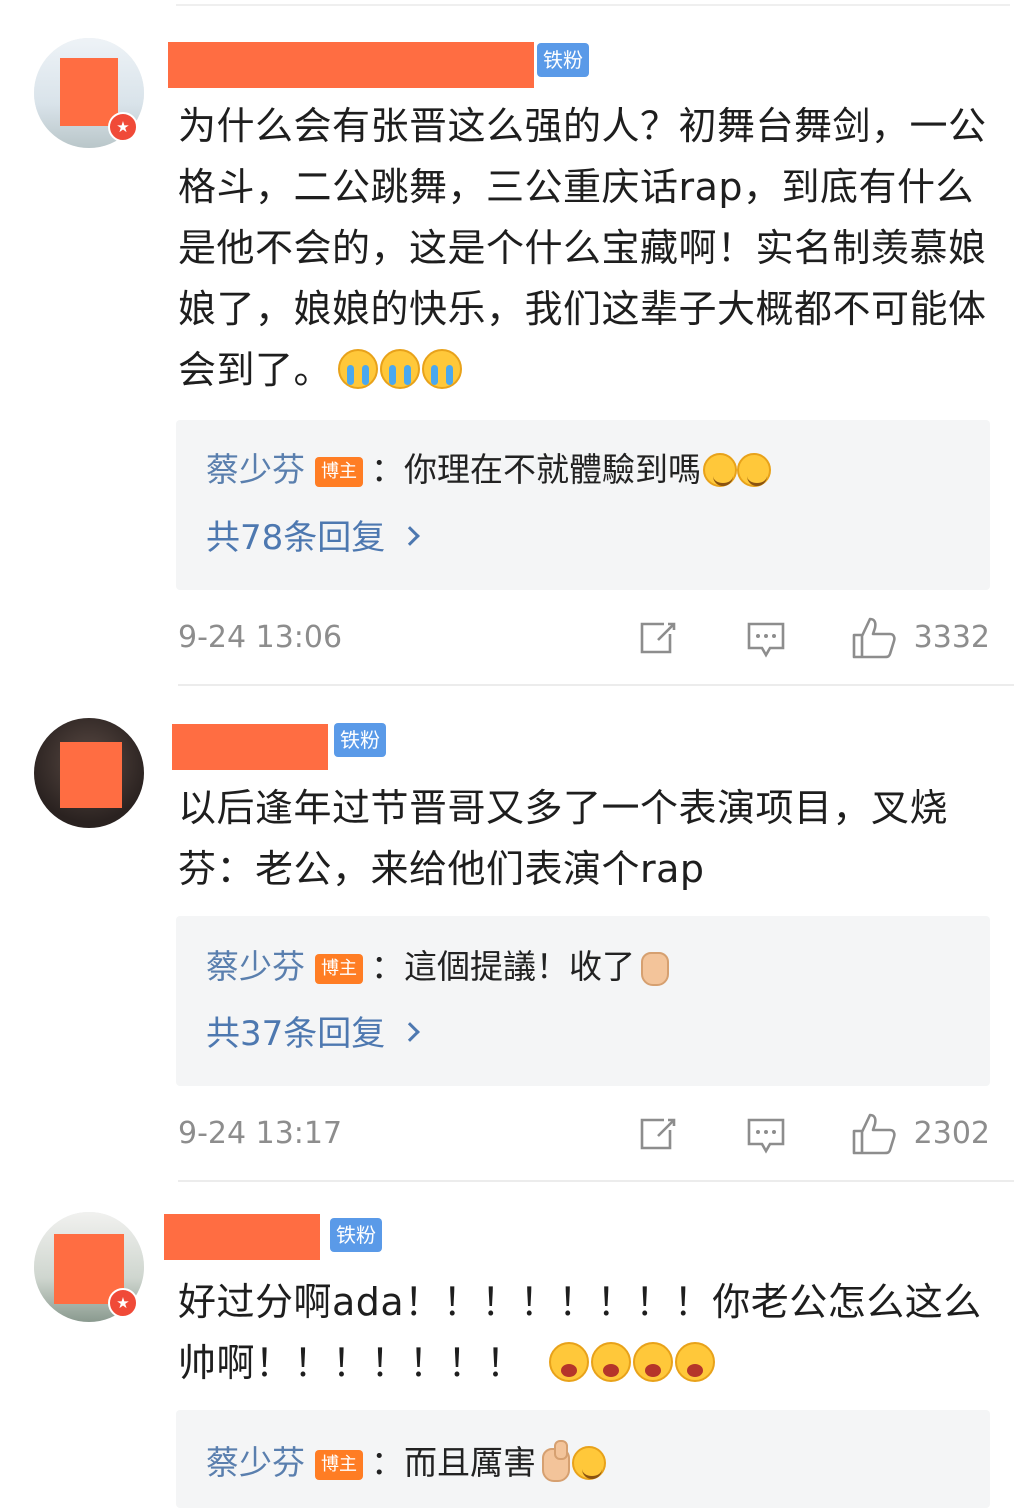 The height and width of the screenshot is (1508, 1024). What do you see at coordinates (951, 637) in the screenshot?
I see `like-count: 3332` at bounding box center [951, 637].